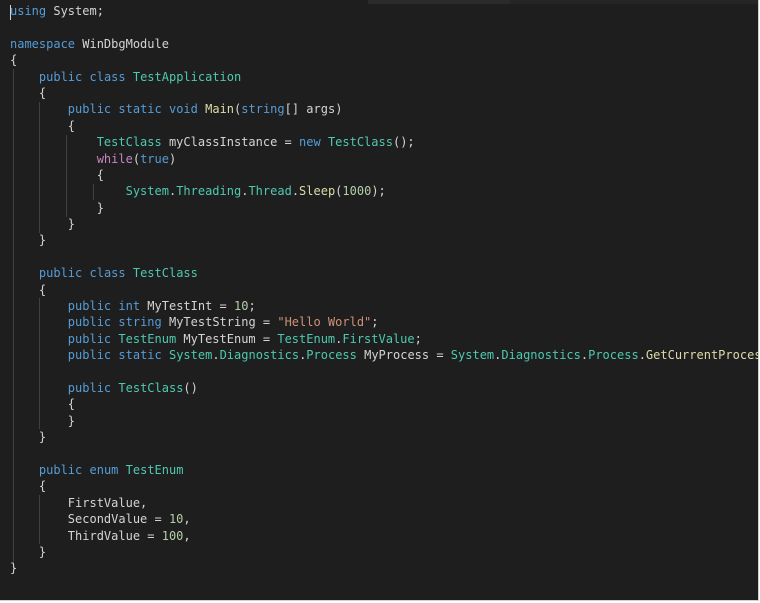 This screenshot has width=760, height=603. What do you see at coordinates (219, 322) in the screenshot?
I see `code-token: MyTestString =` at bounding box center [219, 322].